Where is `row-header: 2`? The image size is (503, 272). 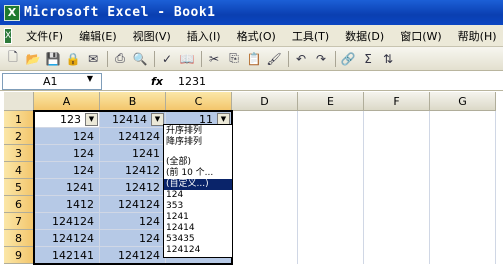
row-header: 2 is located at coordinates (19, 136).